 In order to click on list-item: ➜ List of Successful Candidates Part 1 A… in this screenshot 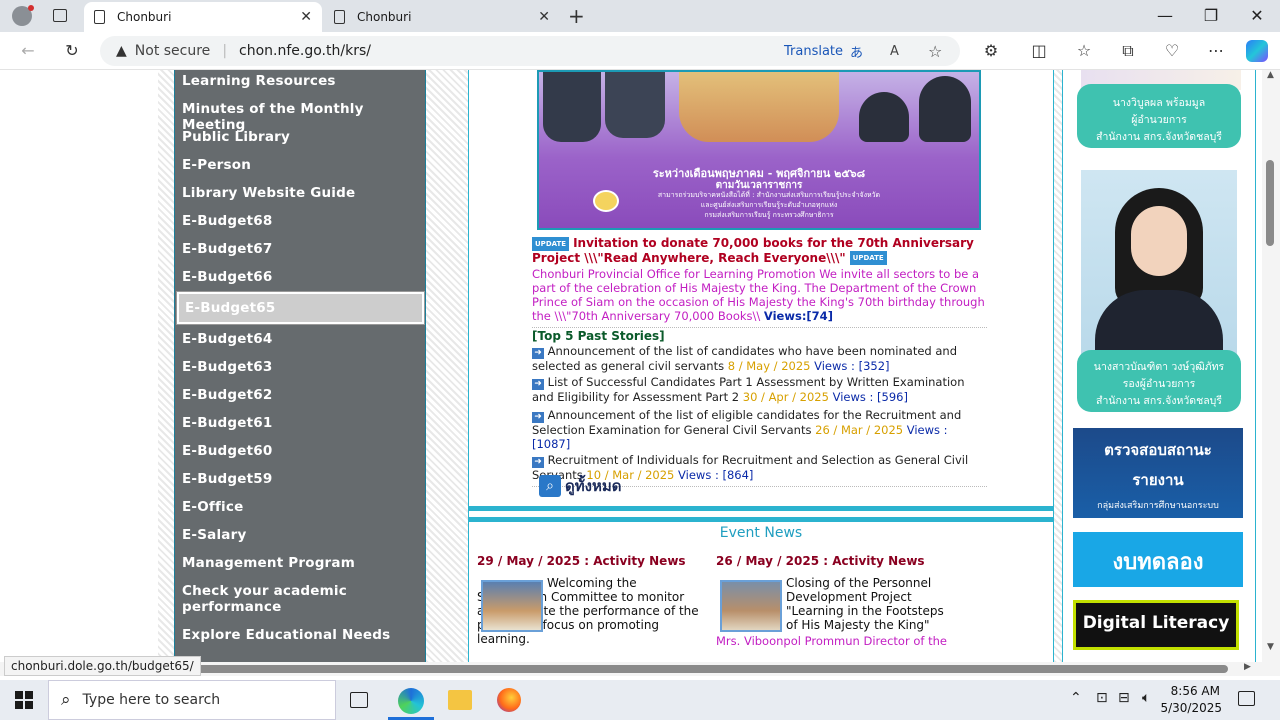, I will do `click(752, 389)`.